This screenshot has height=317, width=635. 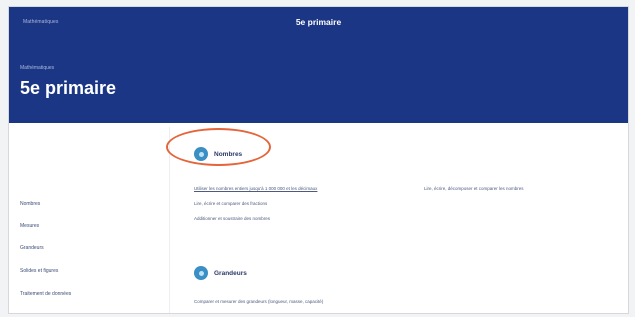 What do you see at coordinates (230, 203) in the screenshot?
I see `section-item-link: Lire, écrire et comparer des fractions` at bounding box center [230, 203].